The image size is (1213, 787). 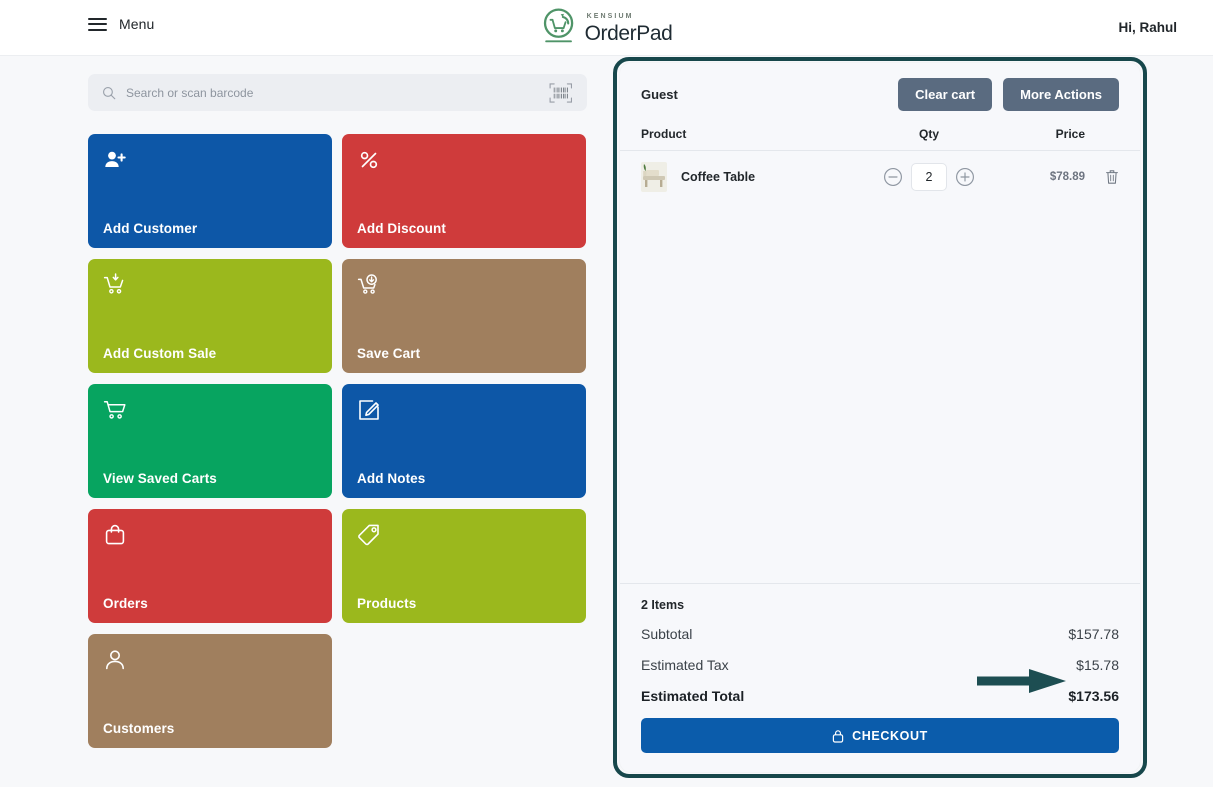 What do you see at coordinates (464, 316) in the screenshot?
I see `tile-save-cart: Save Cart` at bounding box center [464, 316].